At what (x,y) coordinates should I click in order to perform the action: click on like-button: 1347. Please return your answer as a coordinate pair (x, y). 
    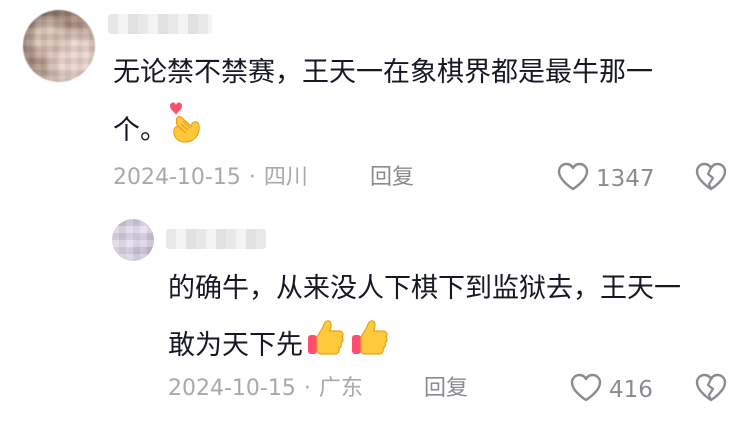
    Looking at the image, I should click on (605, 179).